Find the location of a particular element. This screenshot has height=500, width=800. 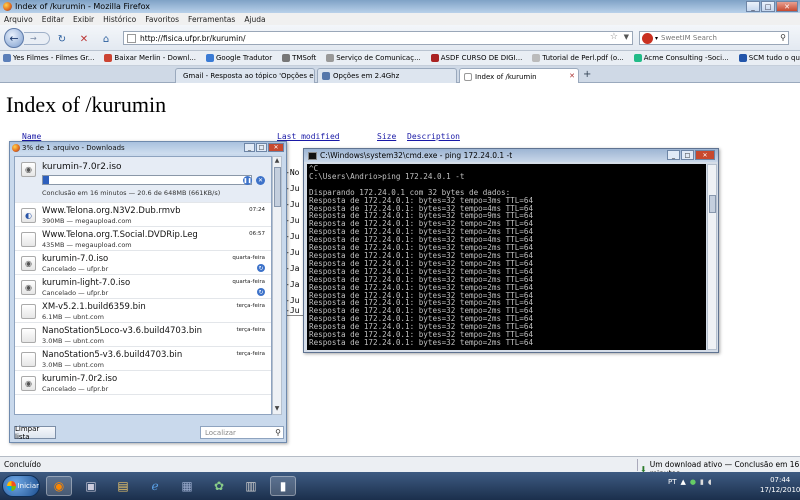

bookmark-star-icon: ☆ is located at coordinates (614, 37).